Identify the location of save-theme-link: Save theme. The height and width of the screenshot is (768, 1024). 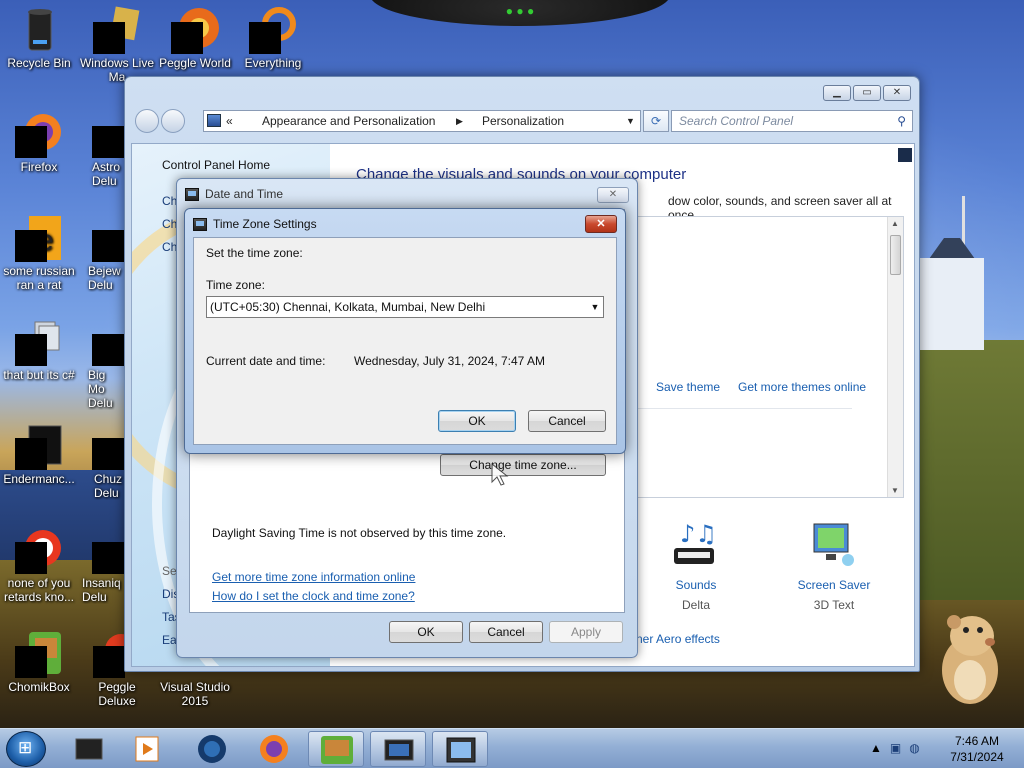
(688, 387).